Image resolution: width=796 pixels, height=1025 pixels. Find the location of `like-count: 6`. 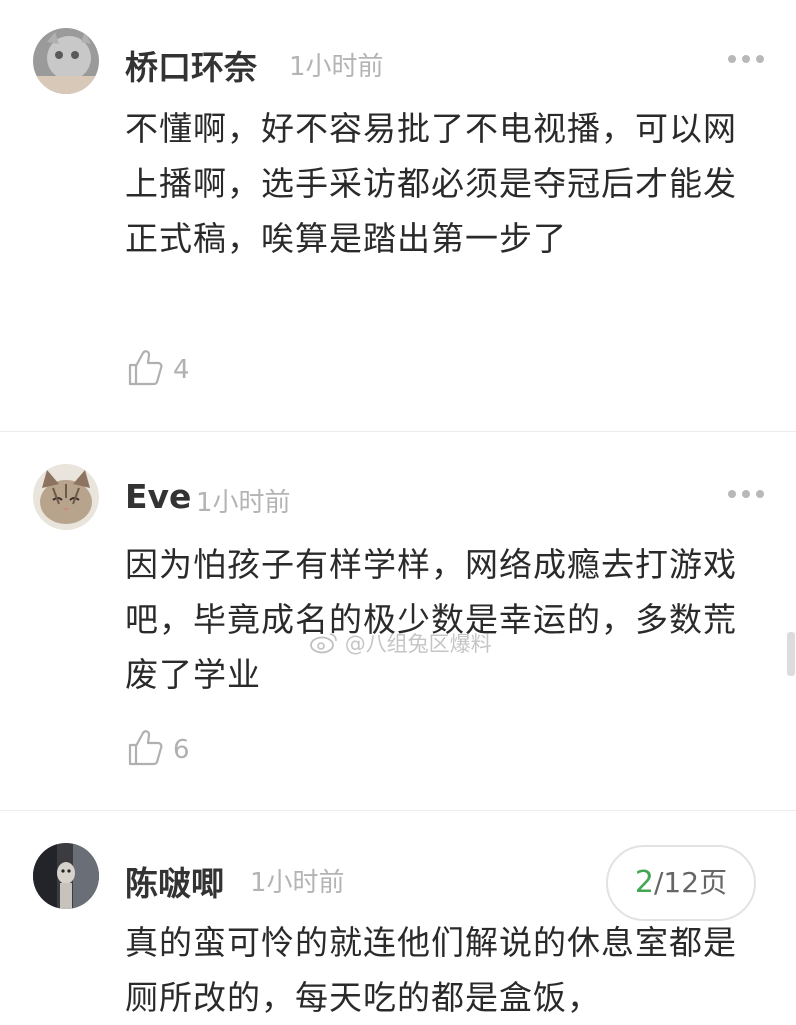

like-count: 6 is located at coordinates (181, 750).